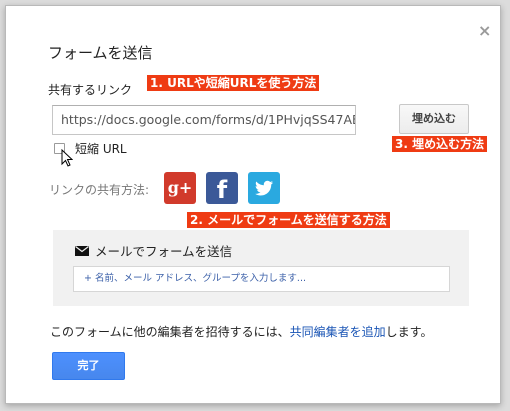 The image size is (510, 411). Describe the element at coordinates (288, 220) in the screenshot. I see `annotation-email-method: 2. メールでフォームを送信する方法` at that location.